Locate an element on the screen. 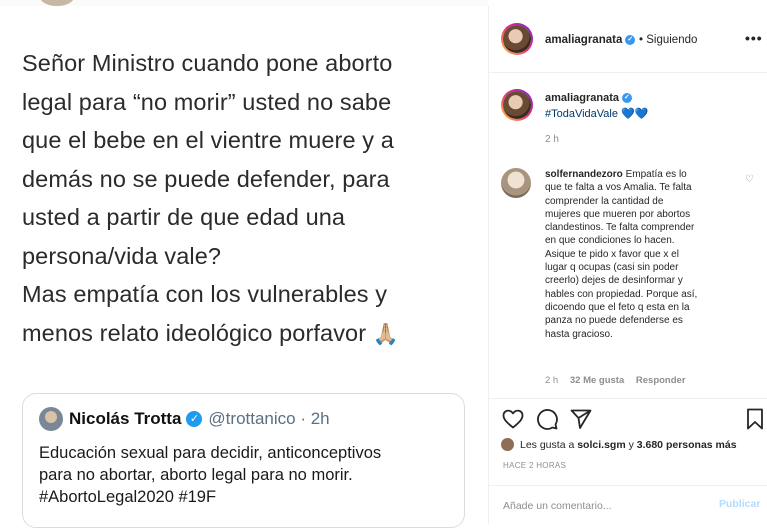 This screenshot has width=767, height=528. likes-username: solci.sgm is located at coordinates (601, 445).